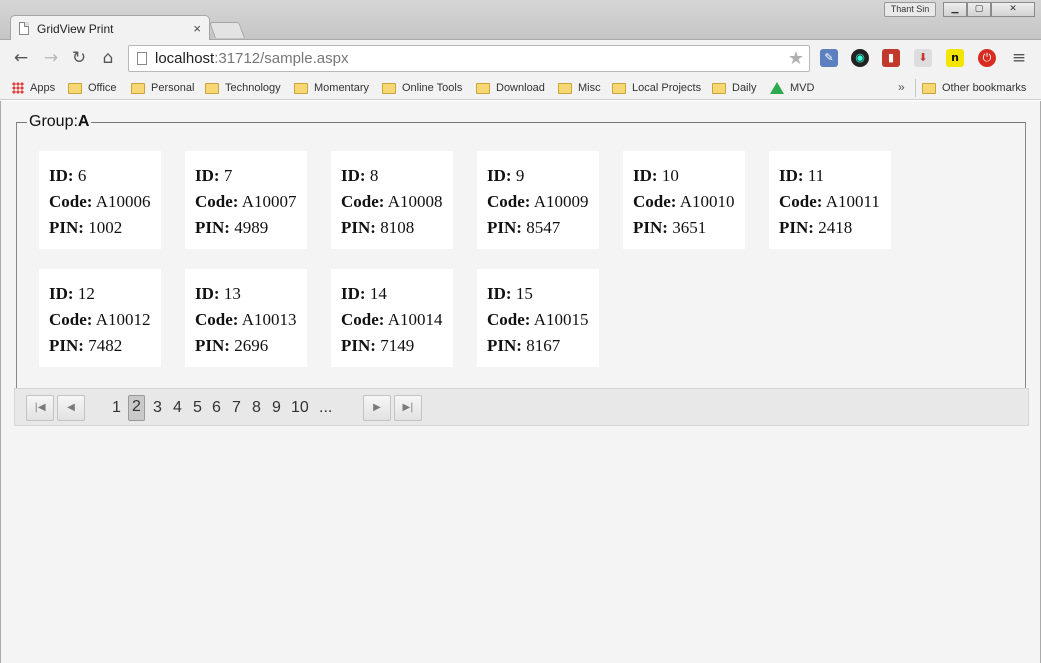 Image resolution: width=1041 pixels, height=663 pixels. I want to click on bookmark-mvd: MVD, so click(792, 88).